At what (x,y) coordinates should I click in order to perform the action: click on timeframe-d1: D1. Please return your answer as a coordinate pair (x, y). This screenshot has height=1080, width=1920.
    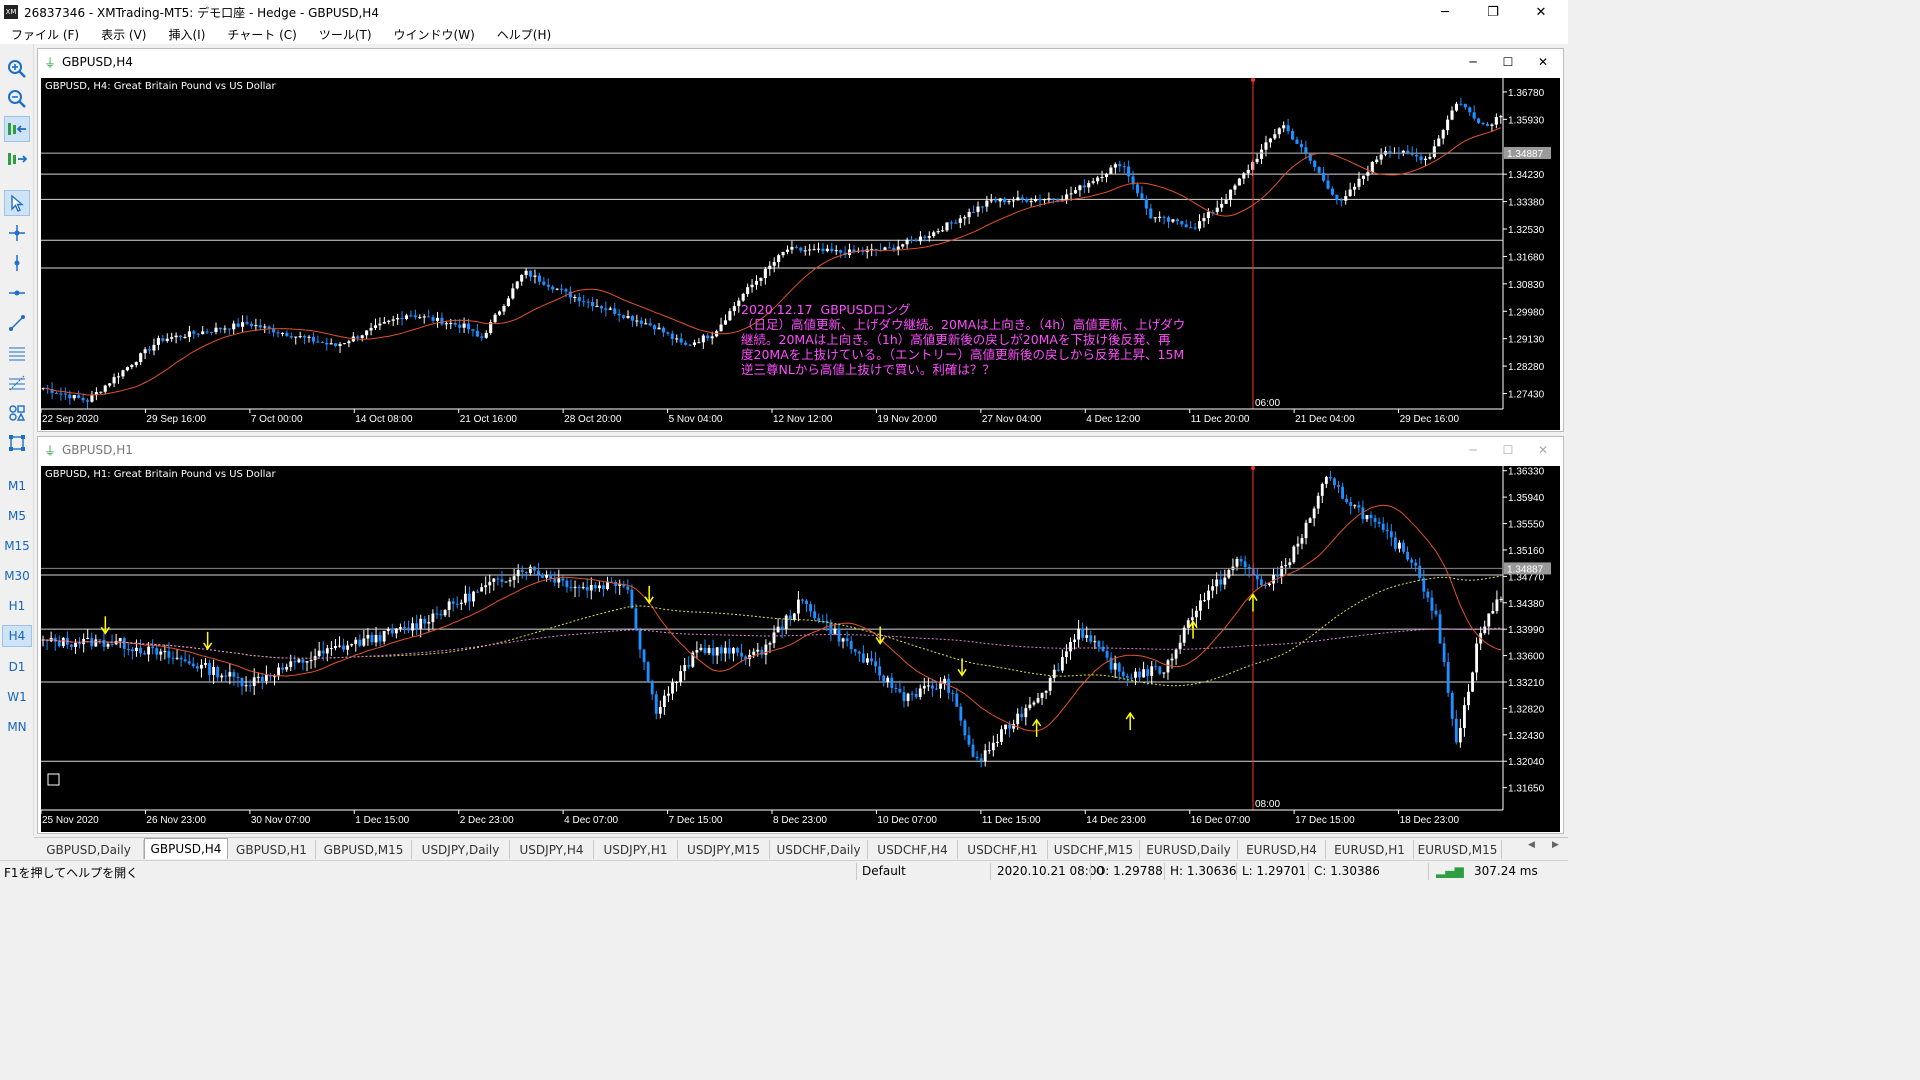
    Looking at the image, I should click on (17, 667).